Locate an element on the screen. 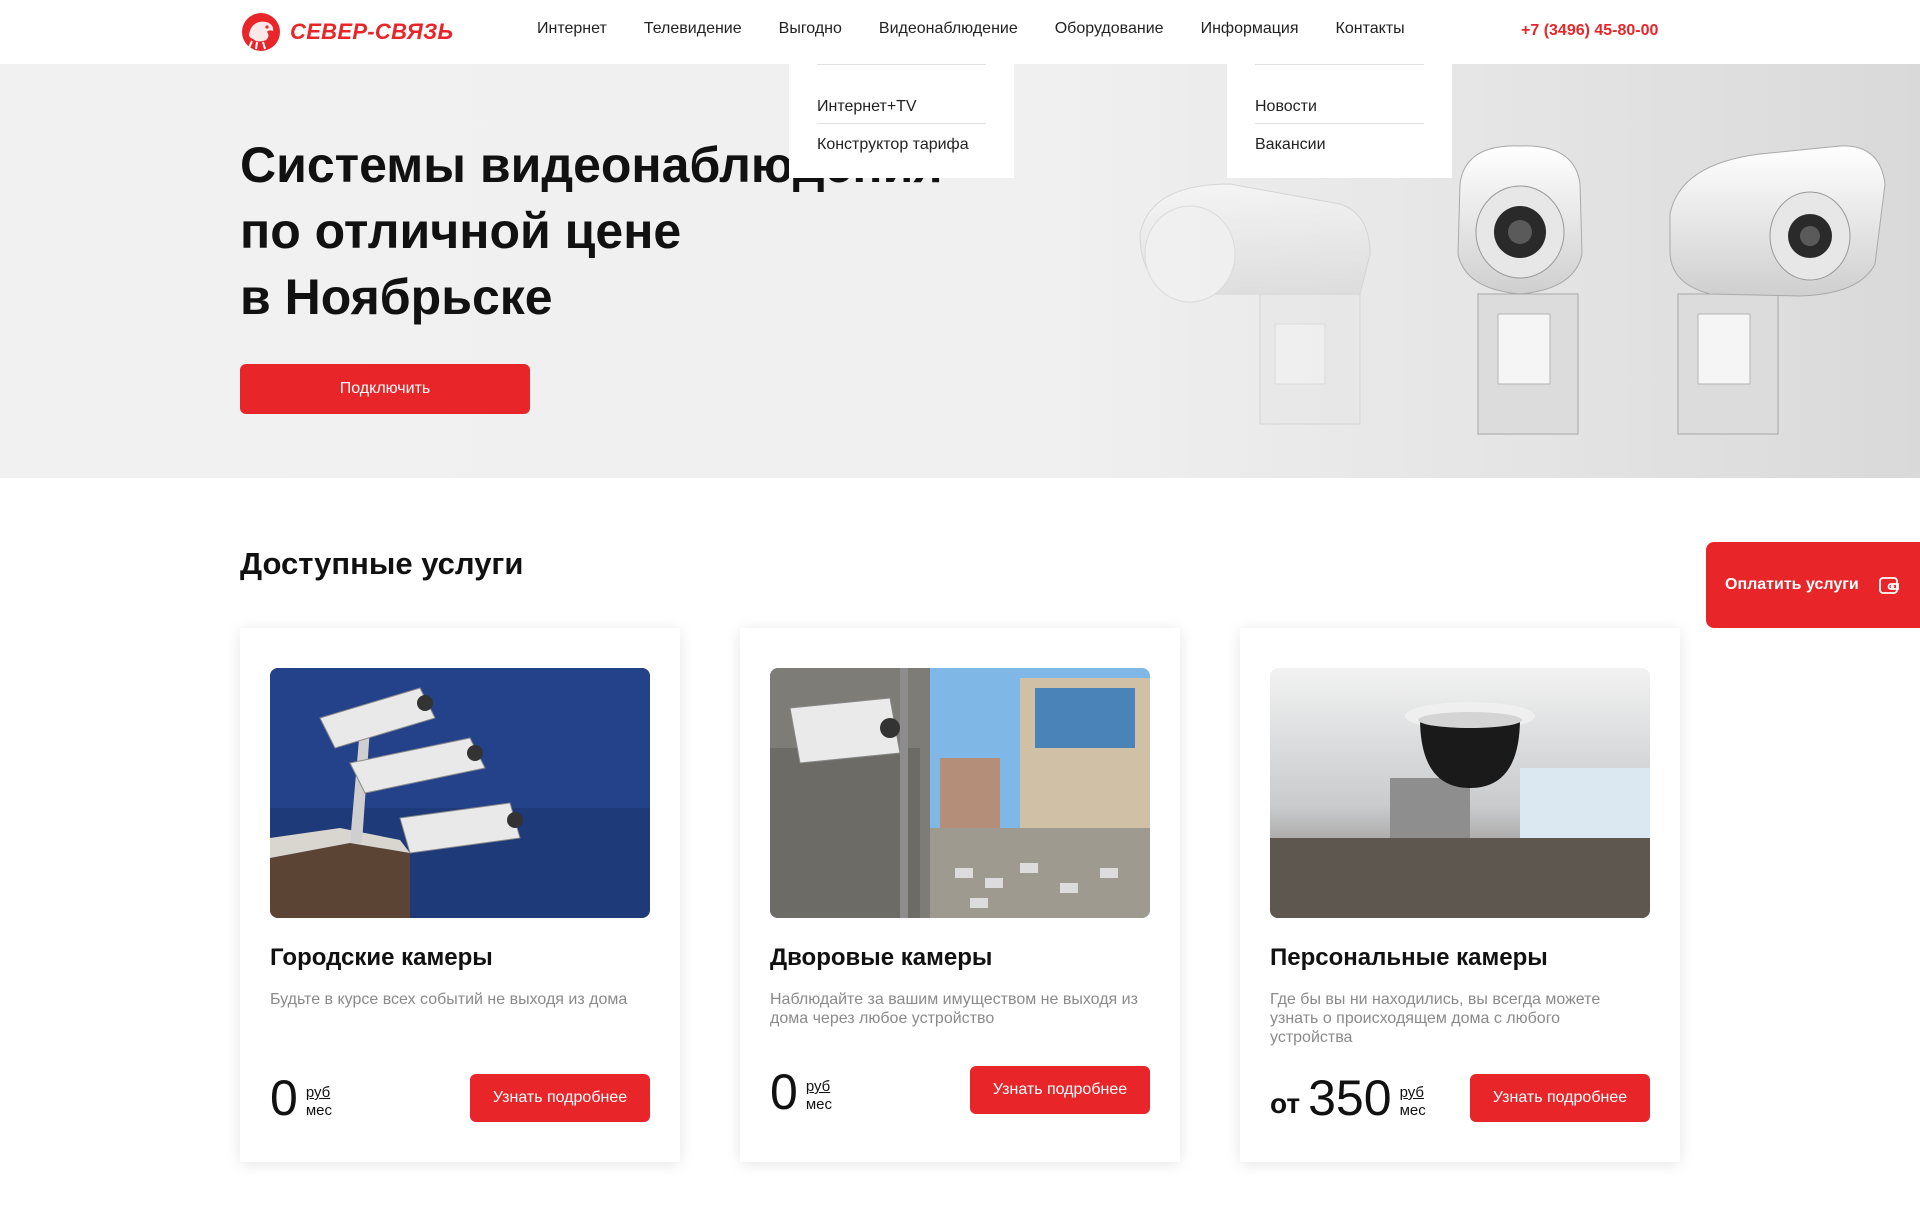 This screenshot has height=1225, width=1920. hero-cameras-image is located at coordinates (1512, 290).